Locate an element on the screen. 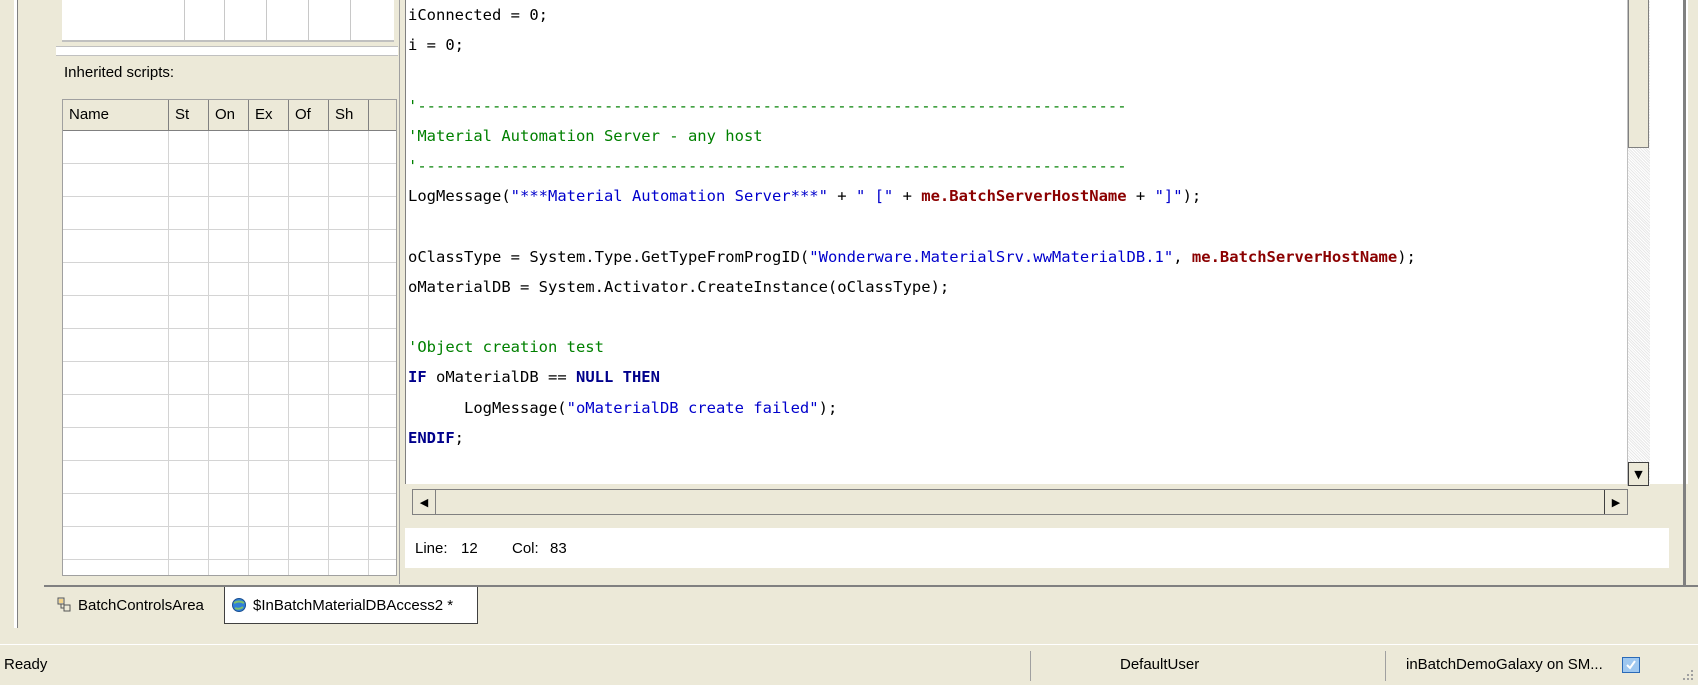 Image resolution: width=1698 pixels, height=685 pixels. right-border is located at coordinates (1684, 292).